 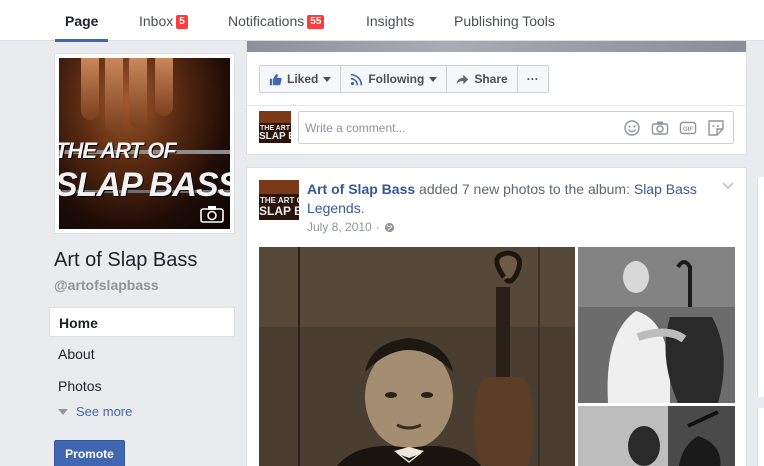 What do you see at coordinates (80, 386) in the screenshot?
I see `sidebar-item-label: Photos` at bounding box center [80, 386].